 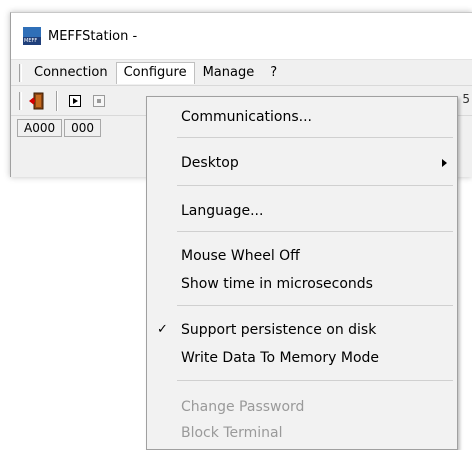 What do you see at coordinates (20, 72) in the screenshot?
I see `menubar-grip` at bounding box center [20, 72].